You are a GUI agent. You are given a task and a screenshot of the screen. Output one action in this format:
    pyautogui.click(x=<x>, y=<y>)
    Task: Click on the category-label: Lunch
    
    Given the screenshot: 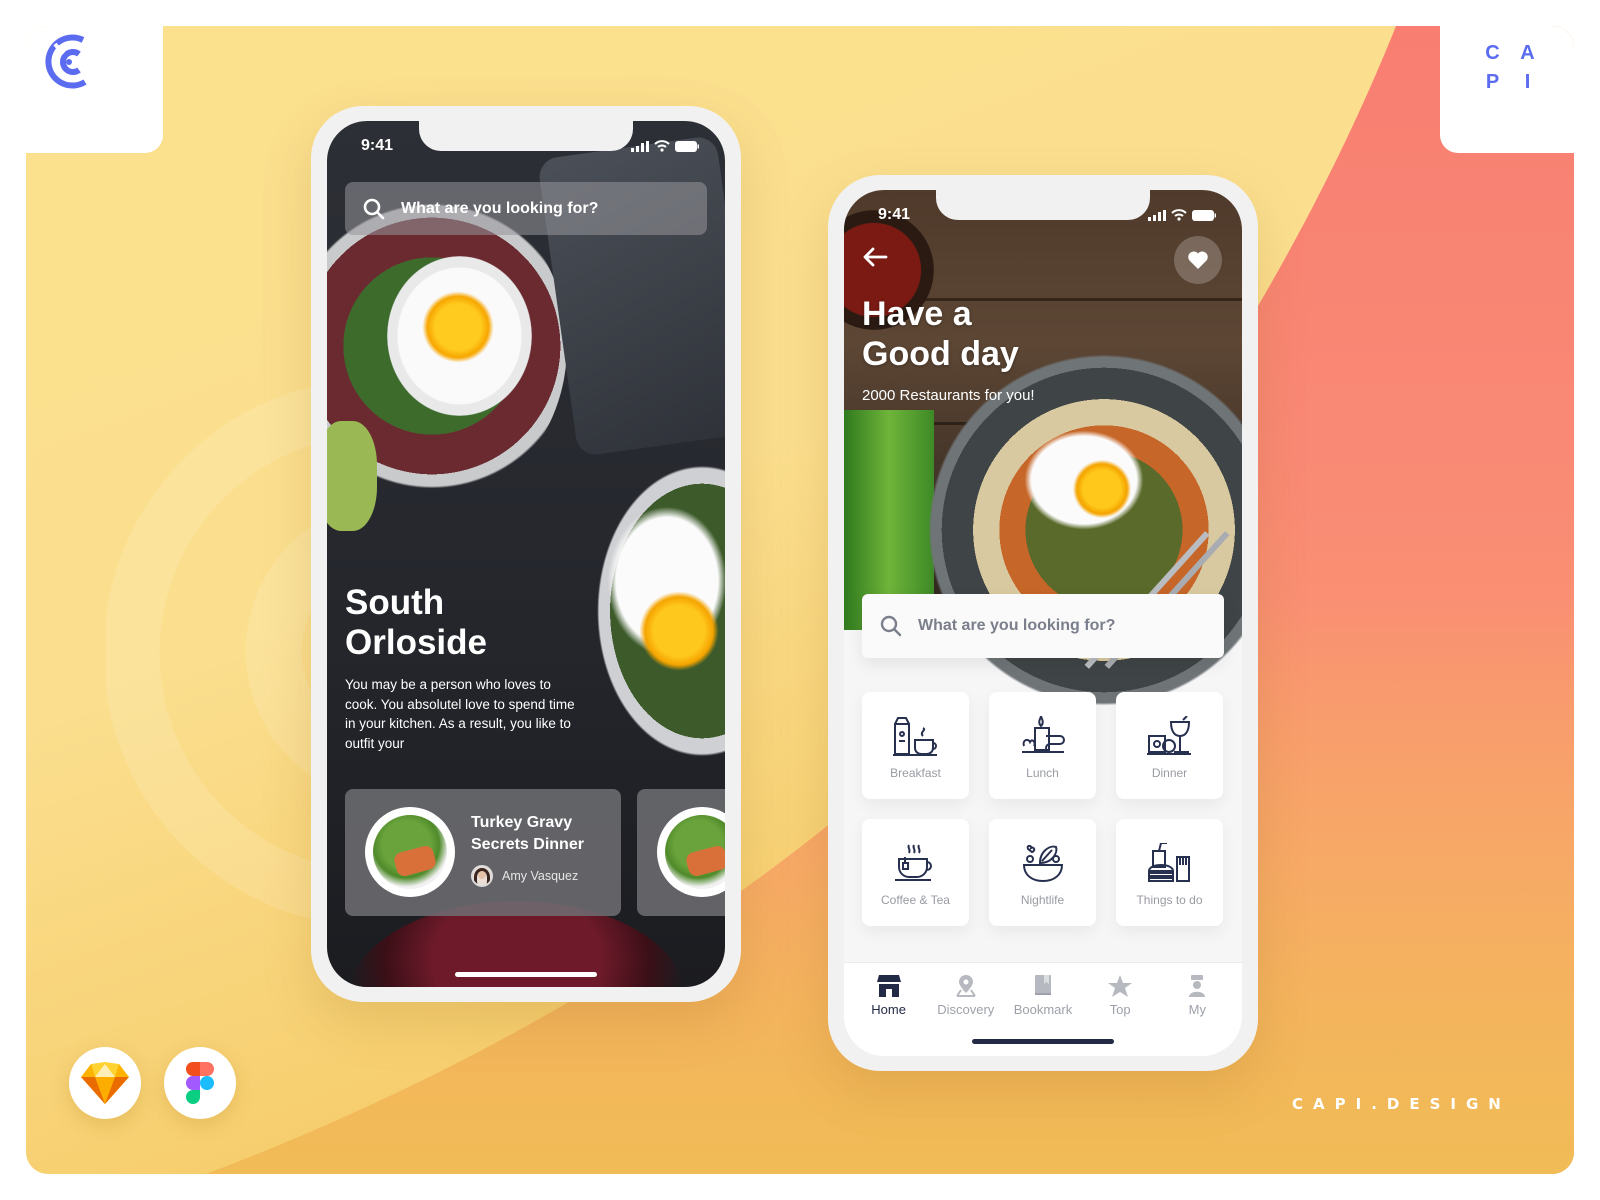 What is the action you would take?
    pyautogui.click(x=1042, y=773)
    